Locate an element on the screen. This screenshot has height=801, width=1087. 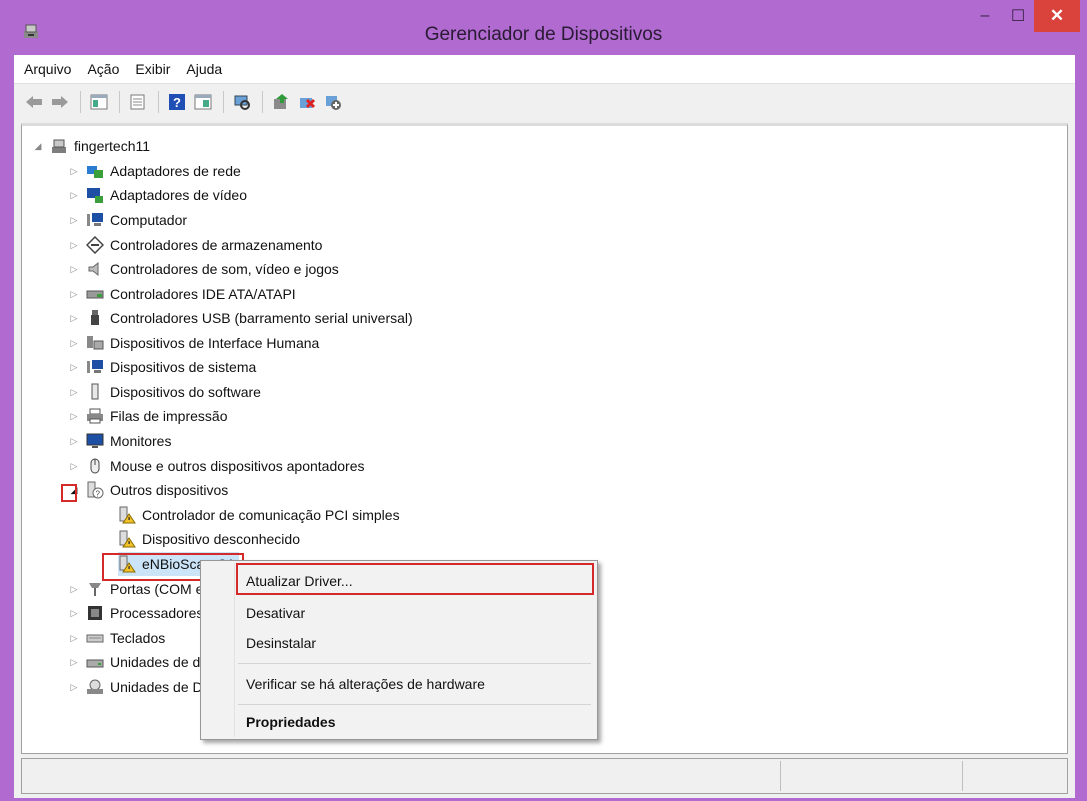
tree-category: ▷ Adaptadores de vídeo is located at coordinates (157, 195).